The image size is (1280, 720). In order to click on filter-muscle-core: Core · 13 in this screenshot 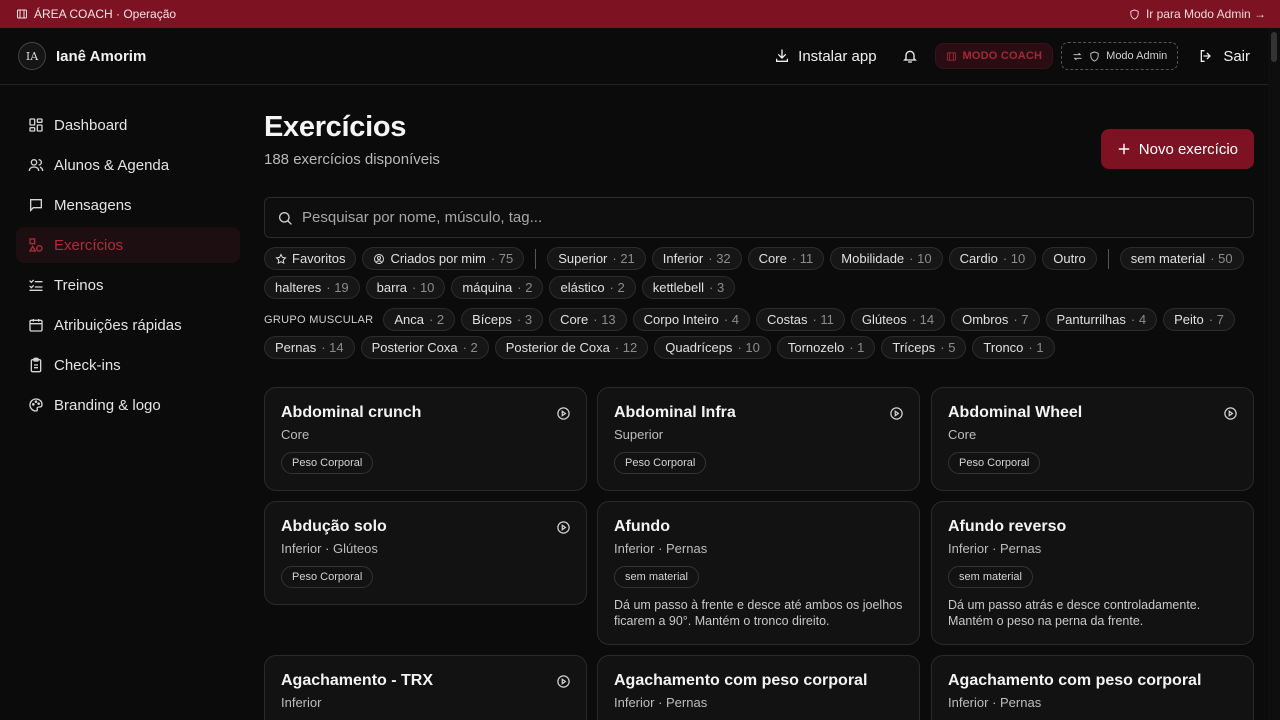, I will do `click(588, 319)`.